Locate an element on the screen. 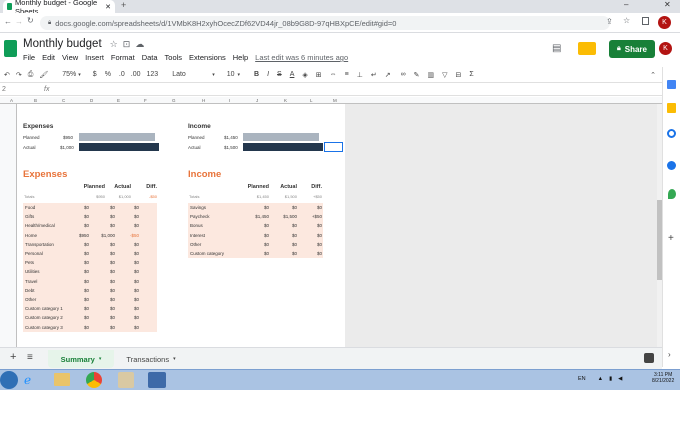  collapse-toolbar-icon: ⌃ is located at coordinates (653, 75).